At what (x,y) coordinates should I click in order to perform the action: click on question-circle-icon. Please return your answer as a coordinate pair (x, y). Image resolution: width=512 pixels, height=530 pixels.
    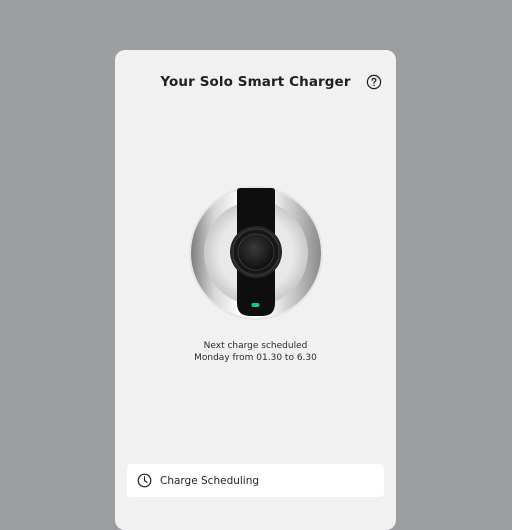
    Looking at the image, I should click on (374, 82).